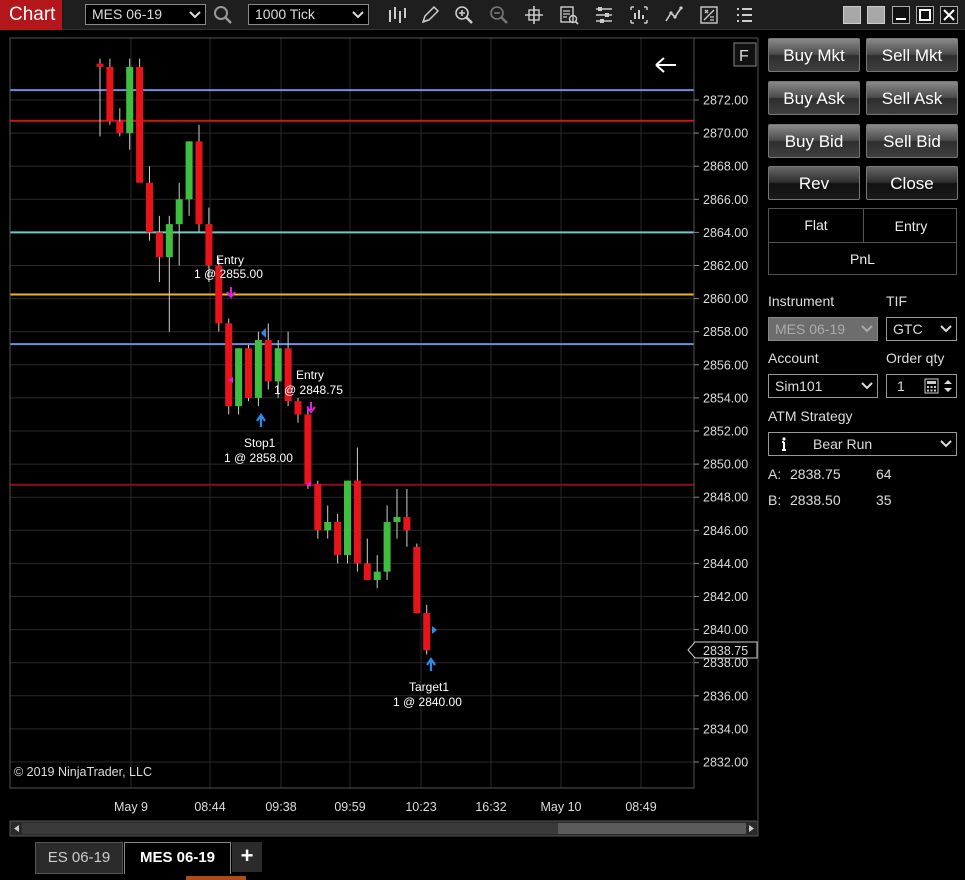  I want to click on calculator-icon, so click(931, 386).